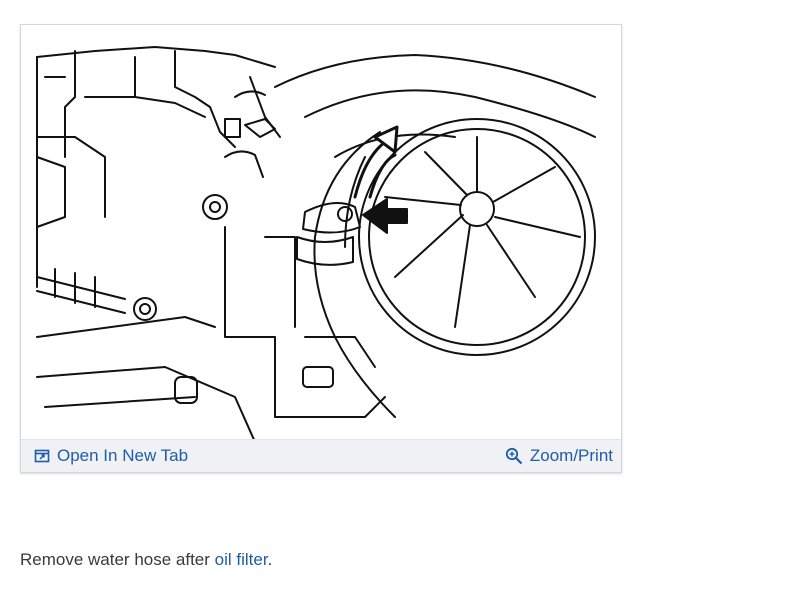 The image size is (788, 593). Describe the element at coordinates (571, 455) in the screenshot. I see `zoom-print-label: Zoom/Print` at that location.